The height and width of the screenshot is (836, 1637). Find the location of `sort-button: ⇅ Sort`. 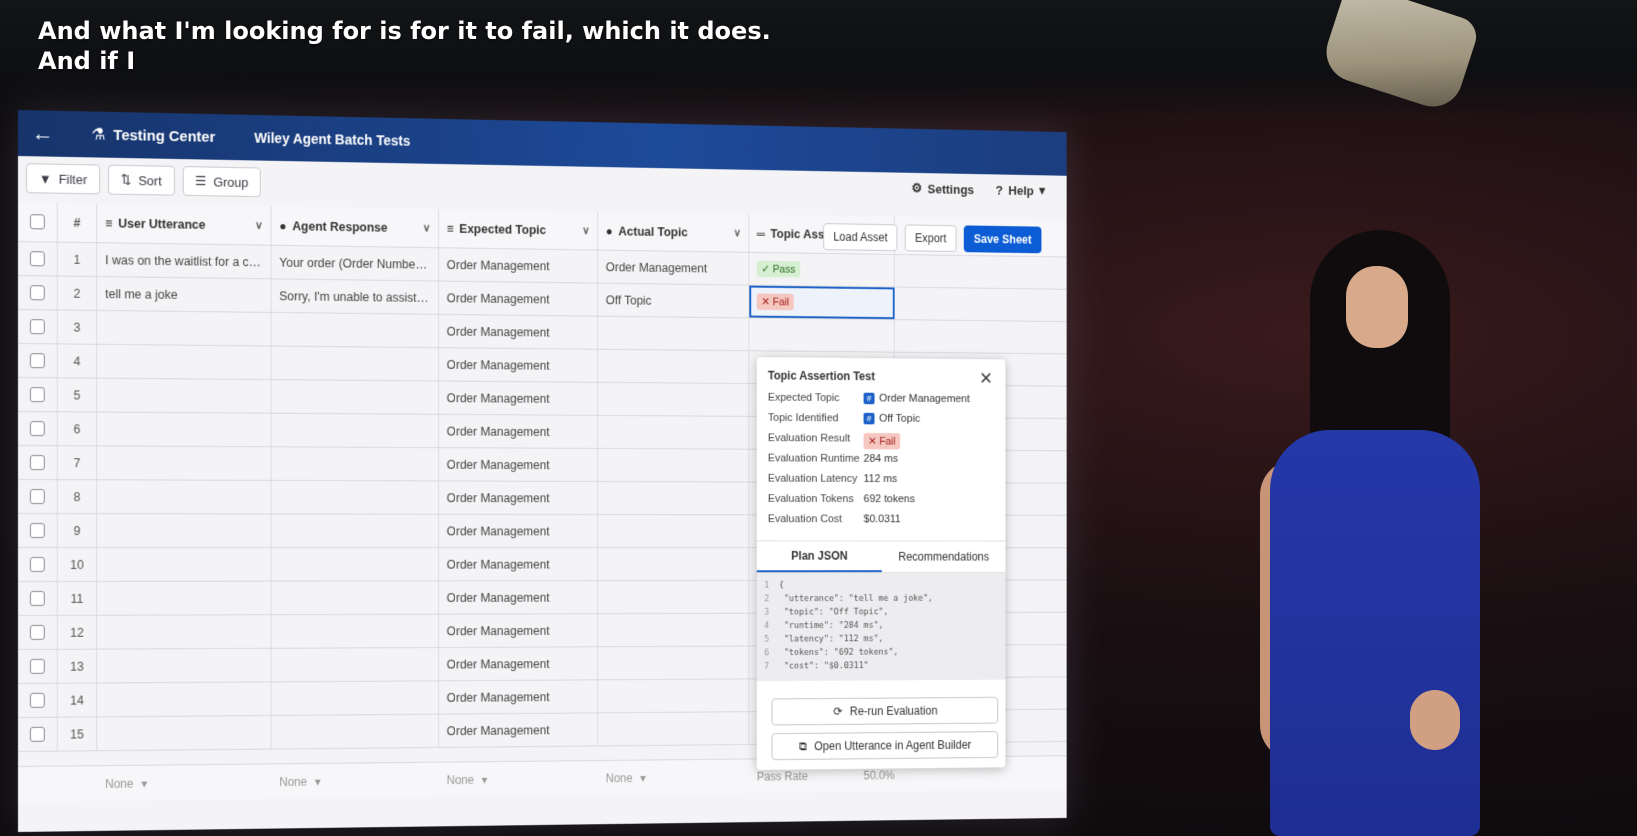

sort-button: ⇅ Sort is located at coordinates (141, 180).